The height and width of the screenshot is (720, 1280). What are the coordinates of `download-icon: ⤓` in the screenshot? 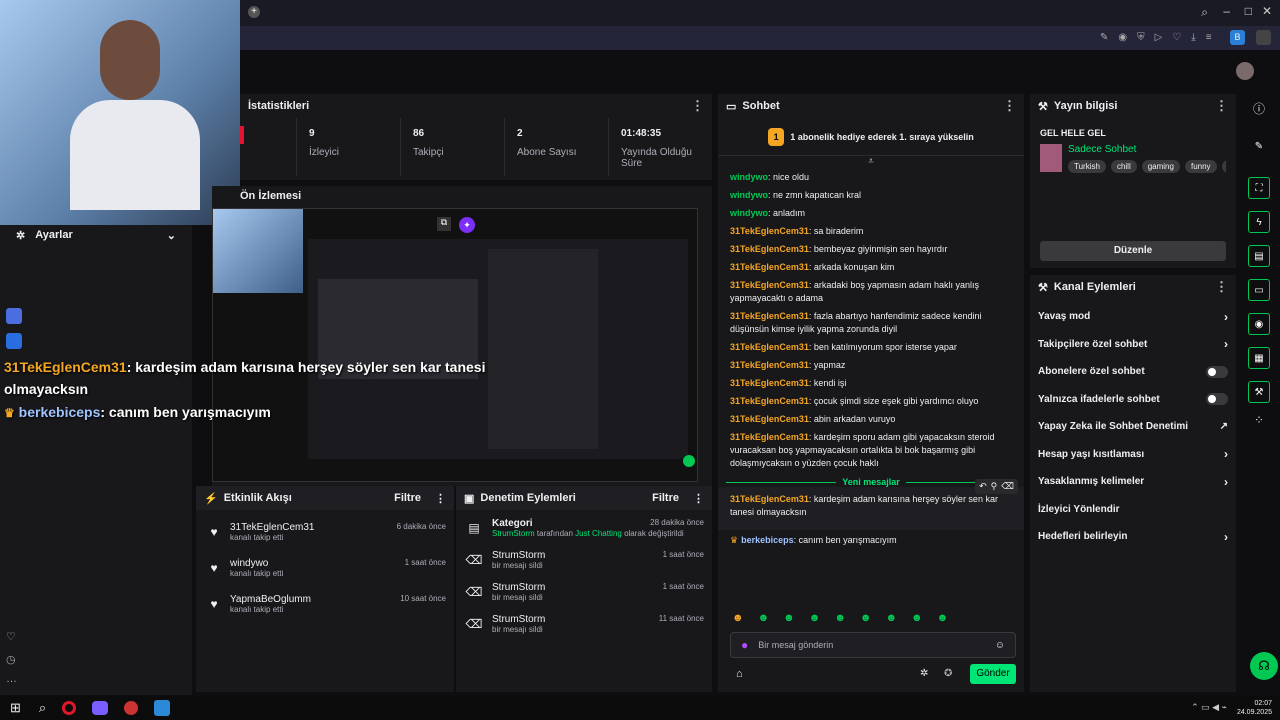 It's located at (1193, 37).